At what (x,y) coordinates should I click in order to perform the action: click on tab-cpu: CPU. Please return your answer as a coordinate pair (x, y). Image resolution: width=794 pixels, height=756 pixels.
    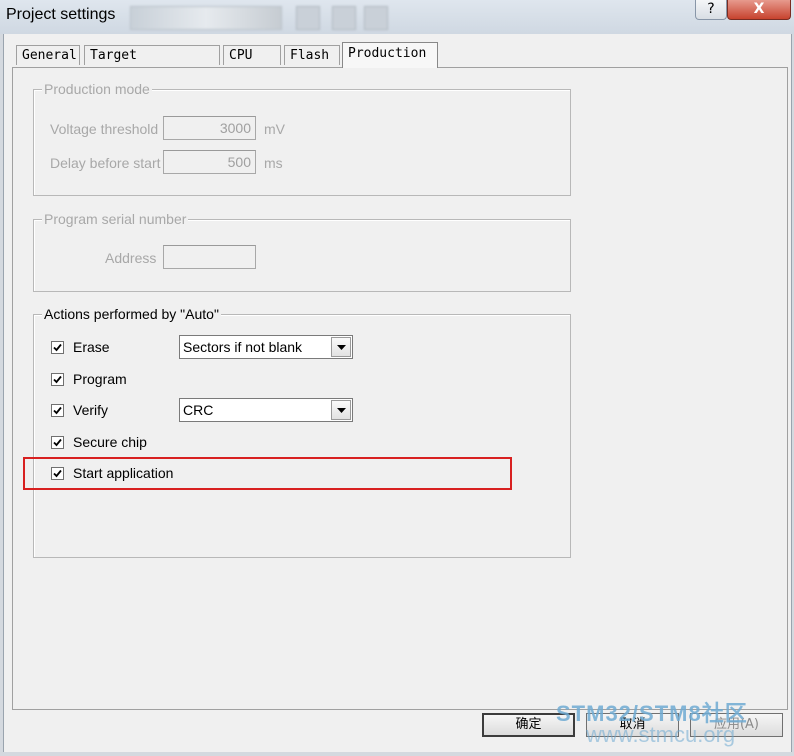
    Looking at the image, I should click on (252, 55).